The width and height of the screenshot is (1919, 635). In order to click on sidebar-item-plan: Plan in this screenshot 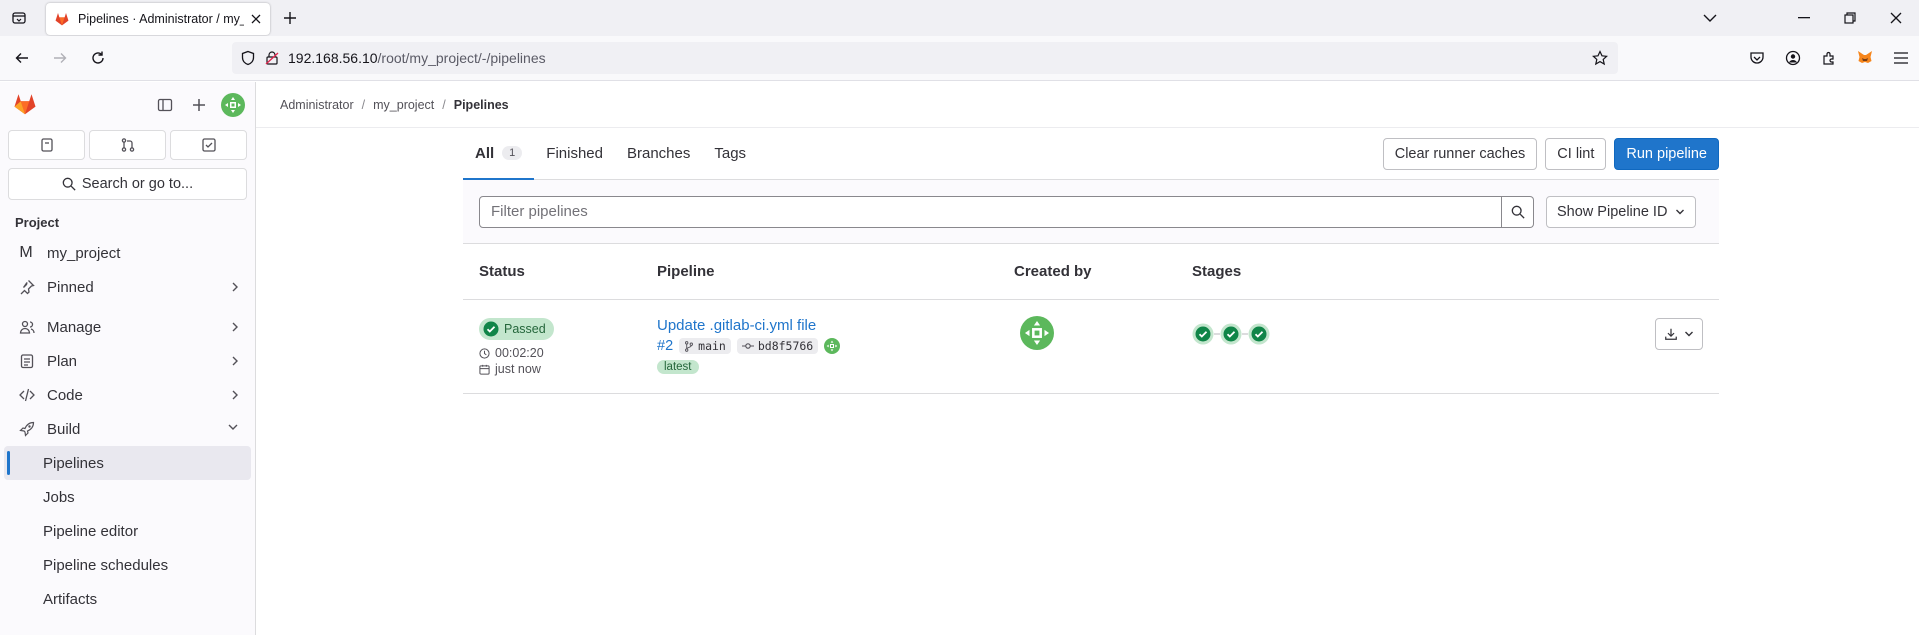, I will do `click(127, 361)`.